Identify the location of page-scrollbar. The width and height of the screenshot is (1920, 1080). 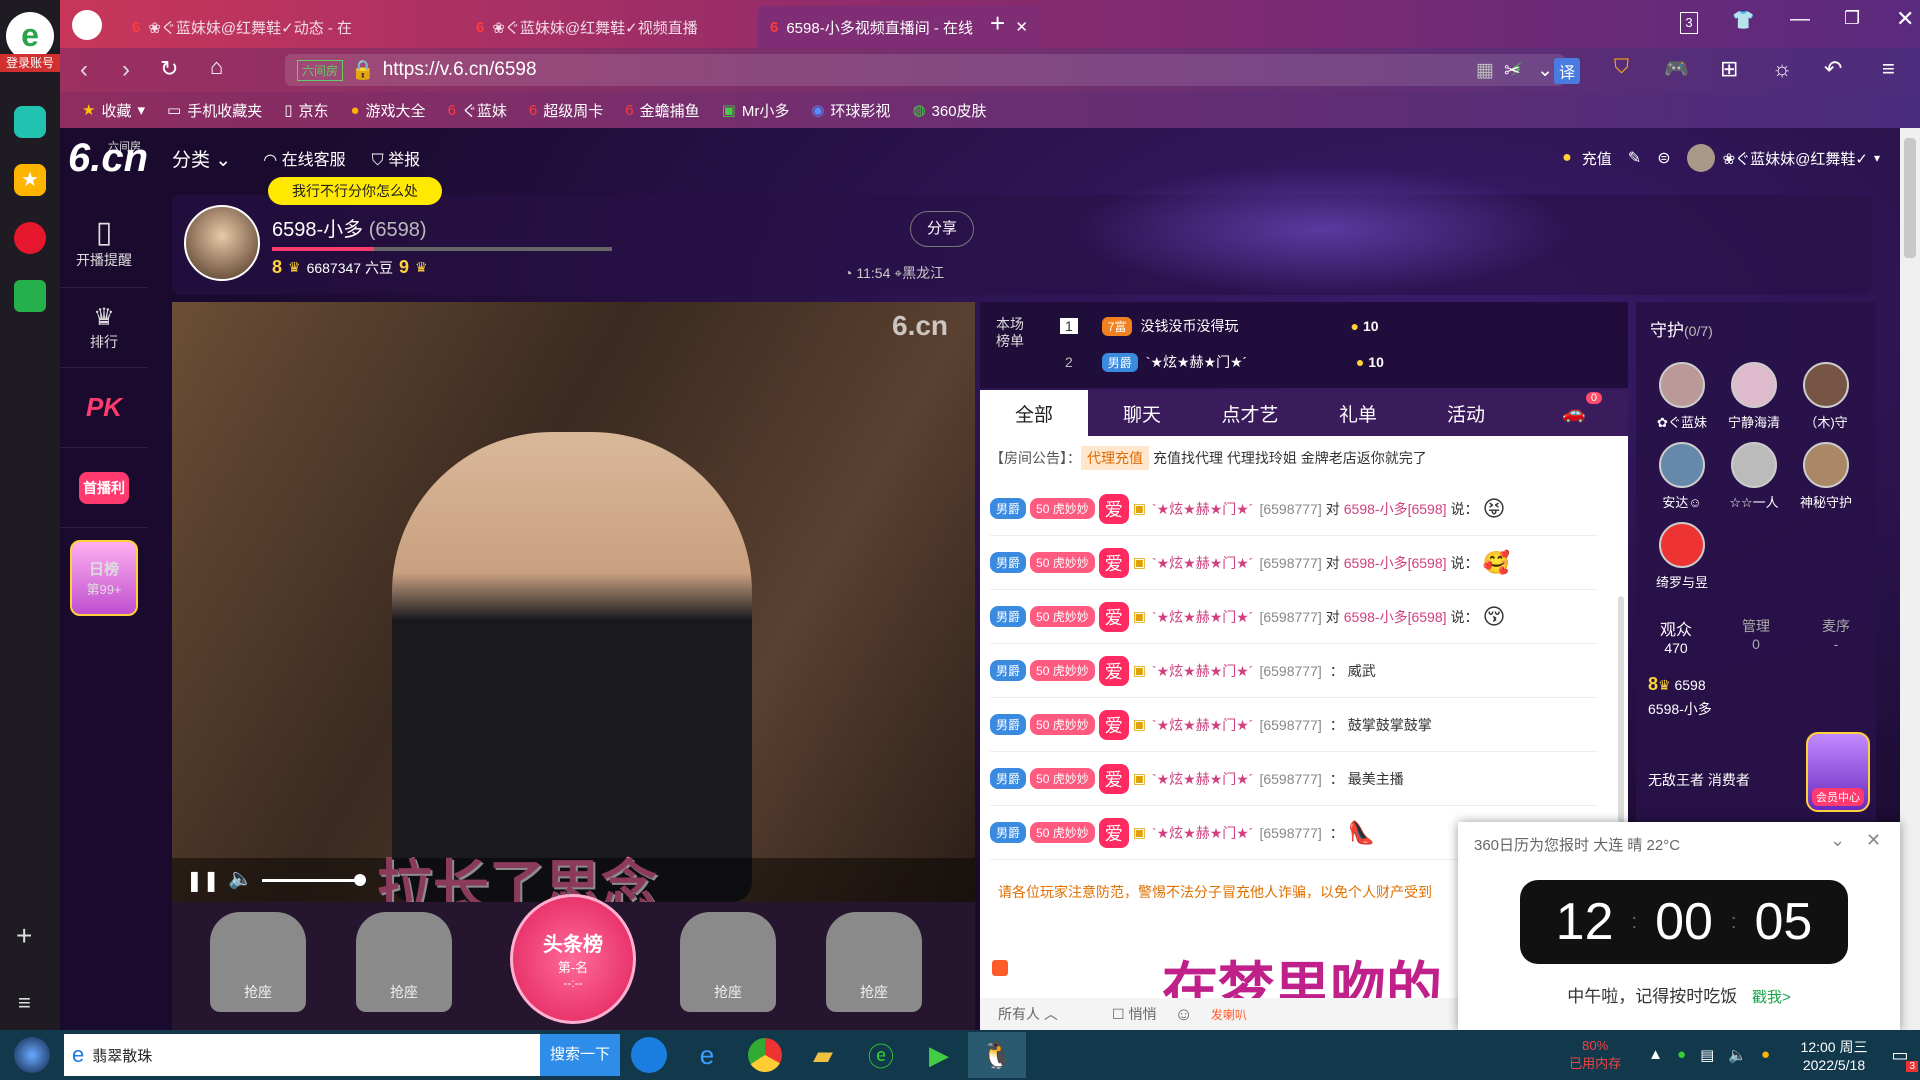
(1910, 579).